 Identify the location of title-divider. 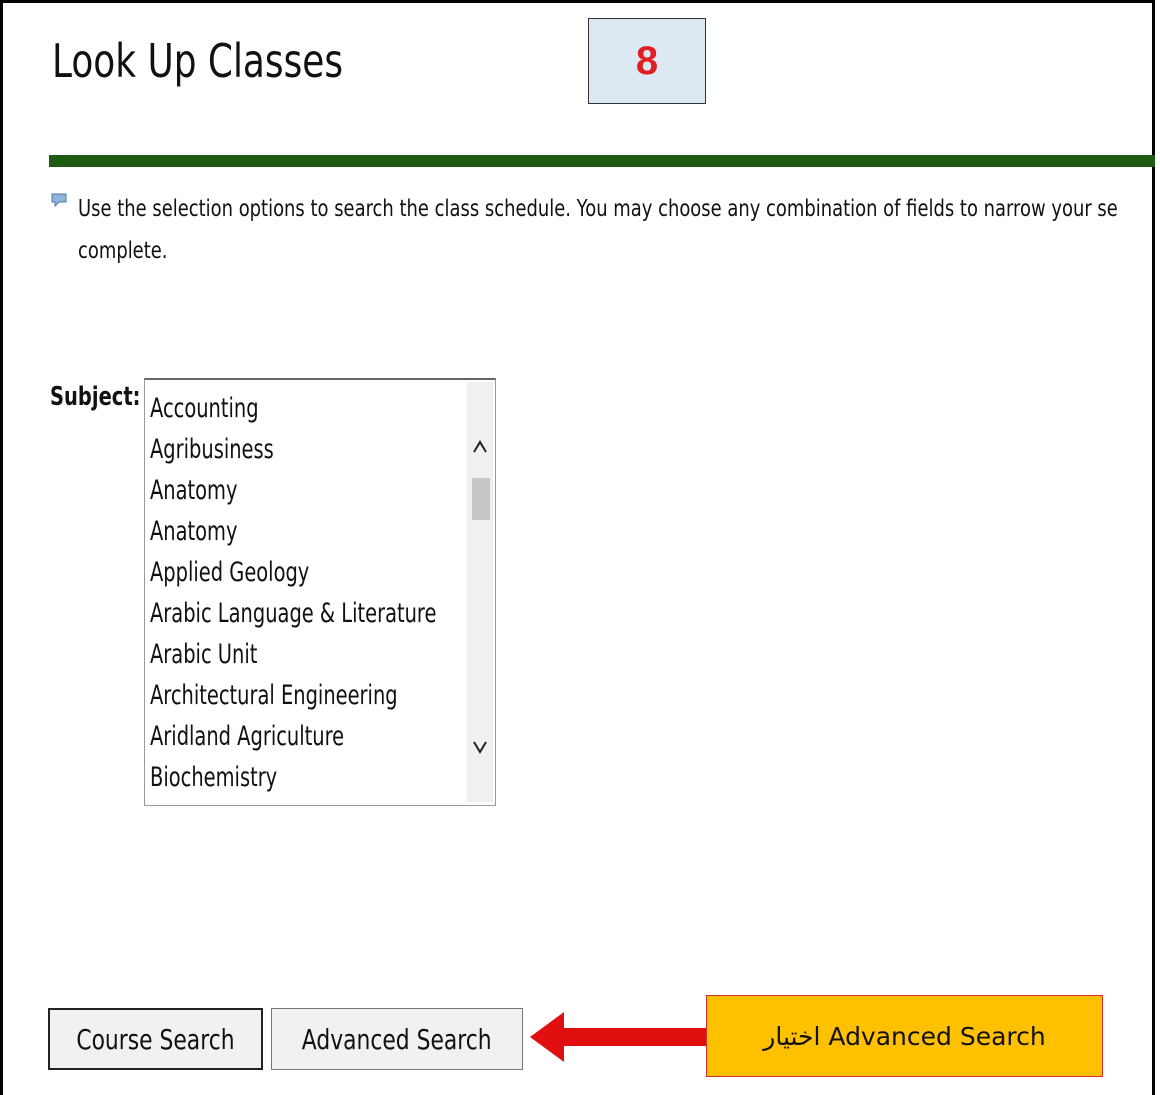
(602, 161).